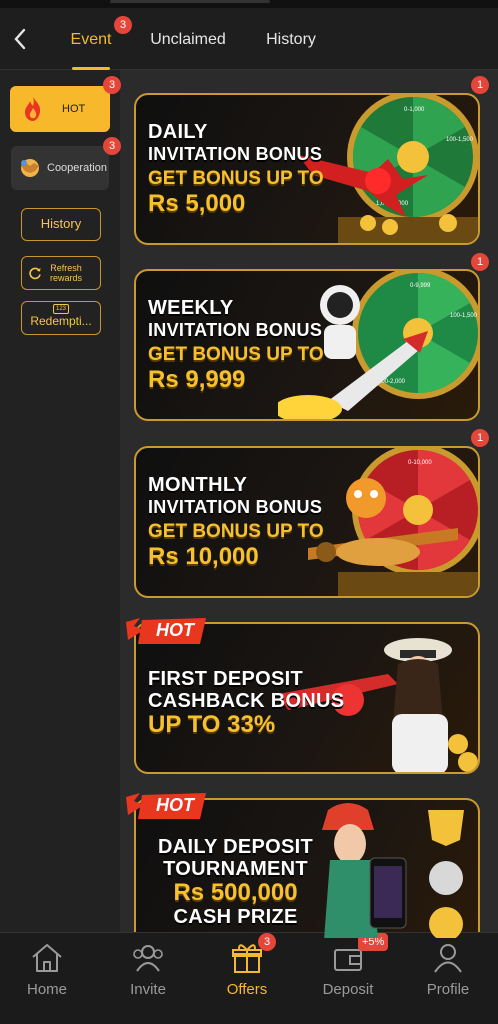  I want to click on bottom-nav: Home Invite Offers 3 Deposit +5% Profile, so click(249, 978).